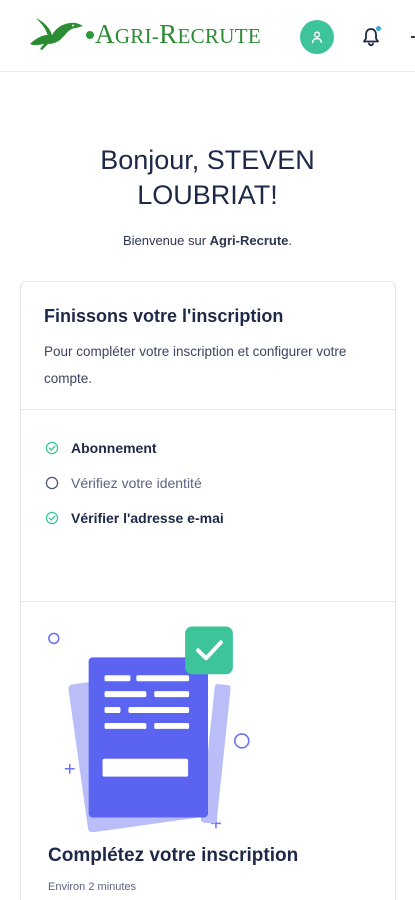  What do you see at coordinates (371, 37) in the screenshot?
I see `notifications-button` at bounding box center [371, 37].